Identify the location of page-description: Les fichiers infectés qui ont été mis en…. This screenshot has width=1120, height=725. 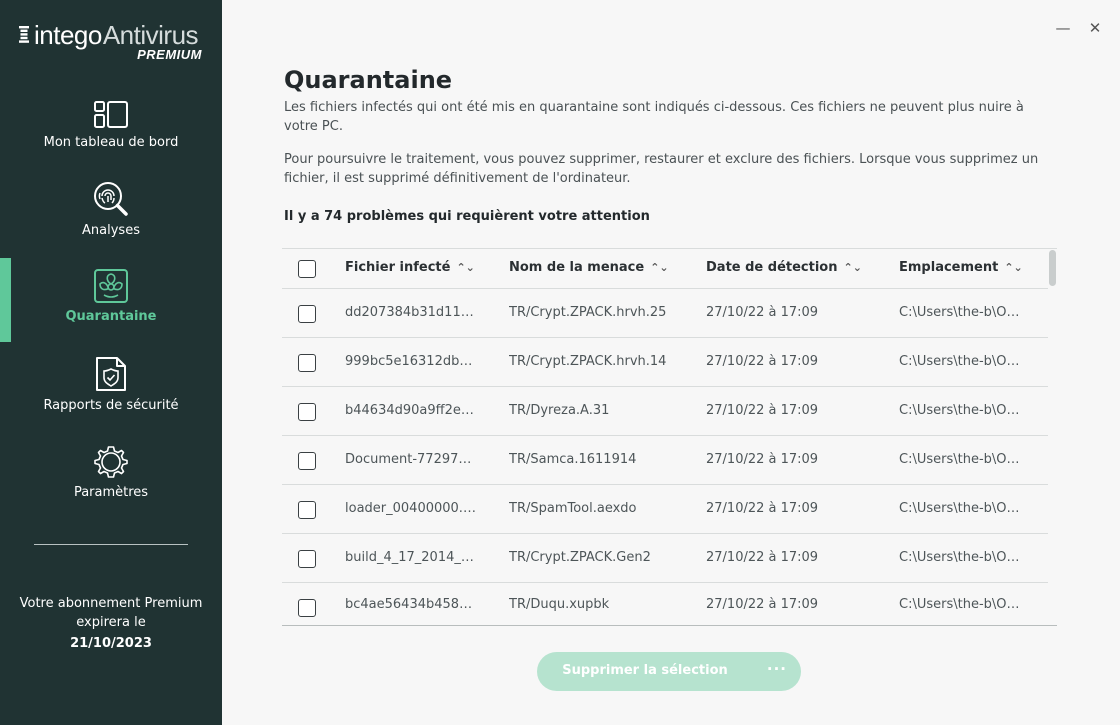
(654, 117).